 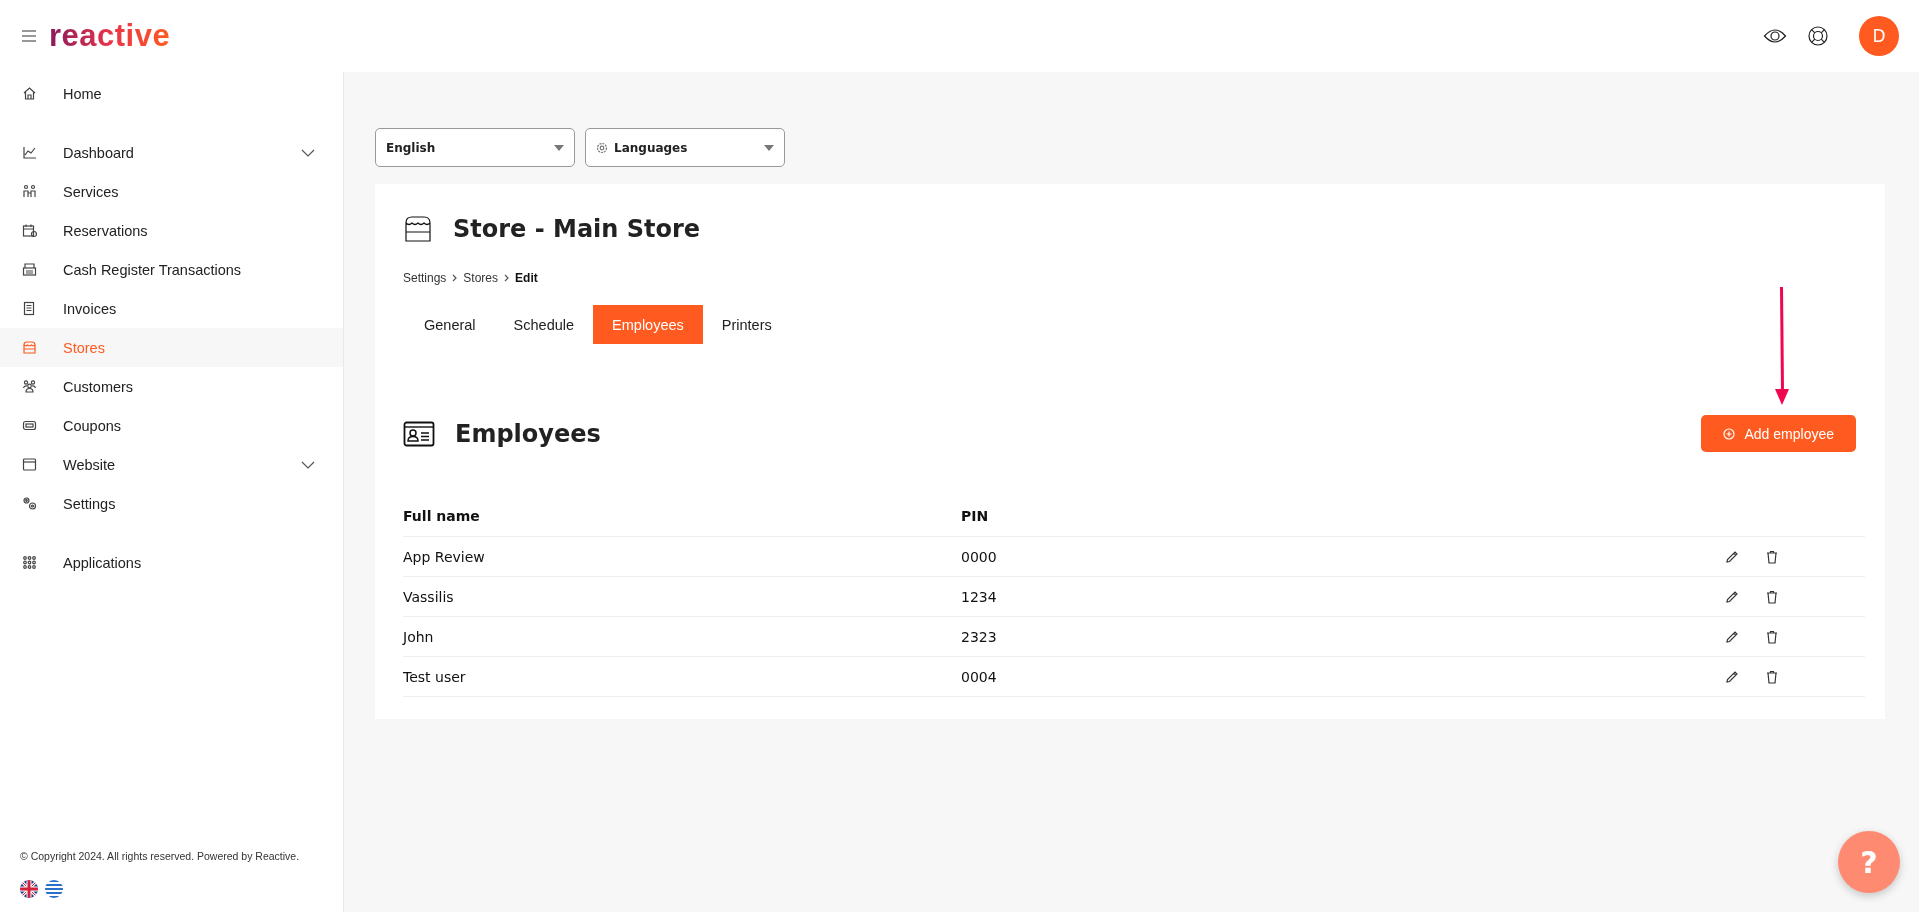 I want to click on sidebar-item: Cash Register Transactions, so click(x=171, y=269).